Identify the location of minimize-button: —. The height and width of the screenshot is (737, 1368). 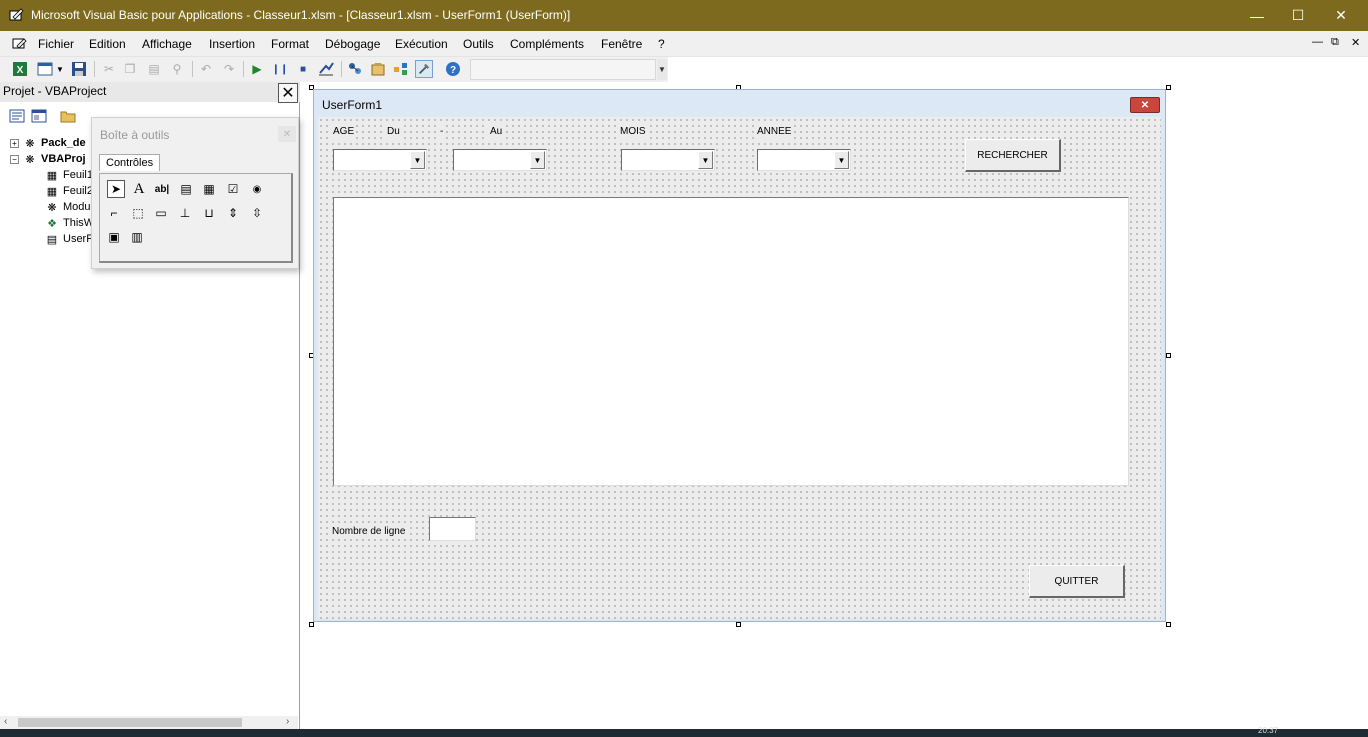
(1257, 15).